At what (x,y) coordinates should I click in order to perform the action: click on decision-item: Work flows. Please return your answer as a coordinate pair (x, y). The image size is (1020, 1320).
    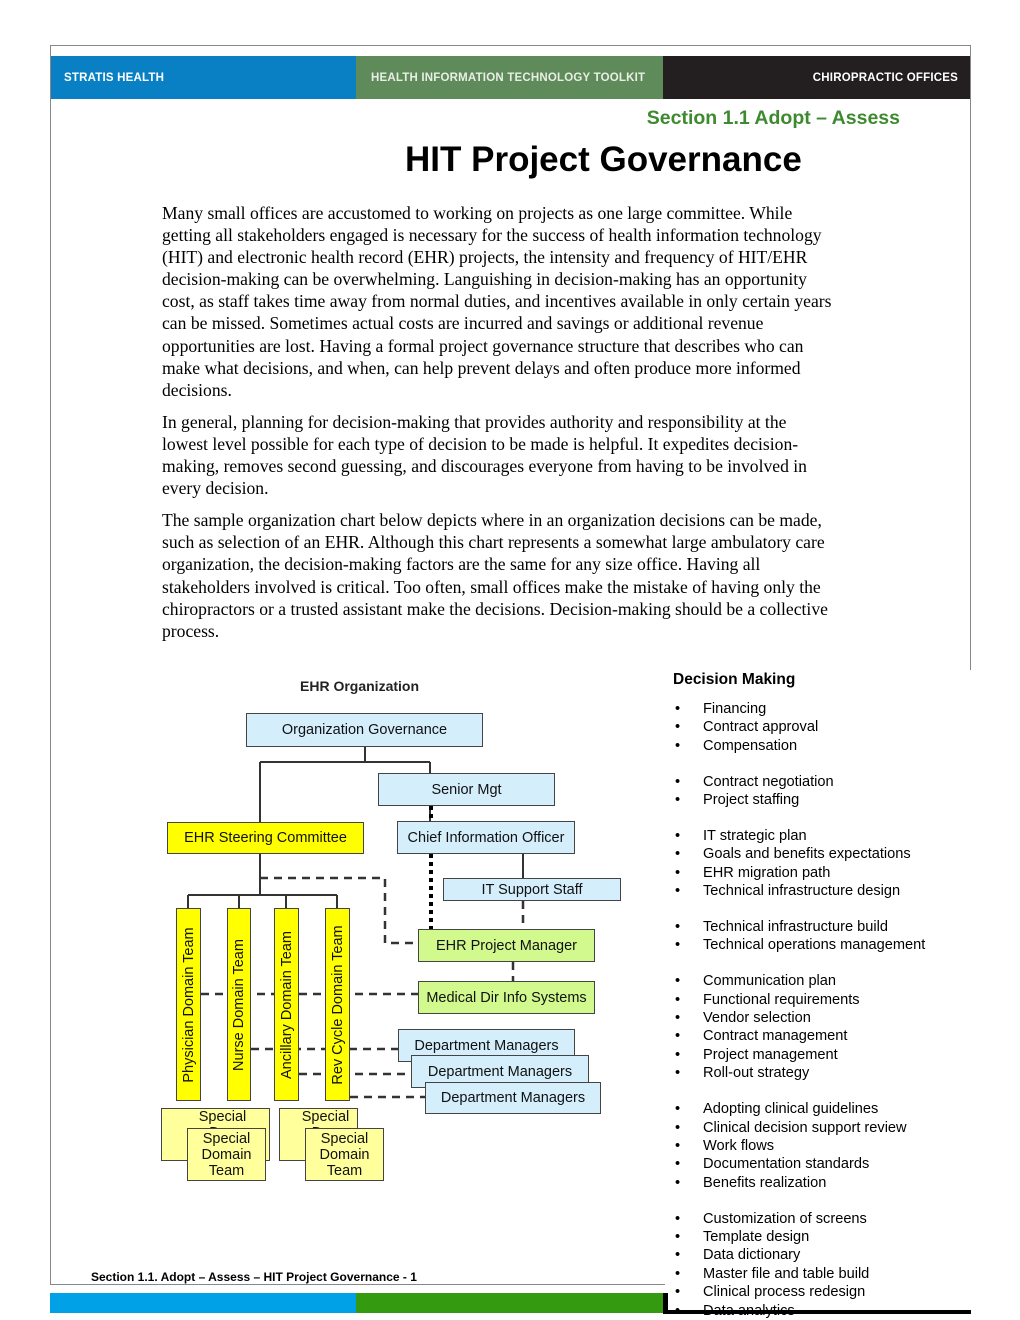
    Looking at the image, I should click on (799, 1146).